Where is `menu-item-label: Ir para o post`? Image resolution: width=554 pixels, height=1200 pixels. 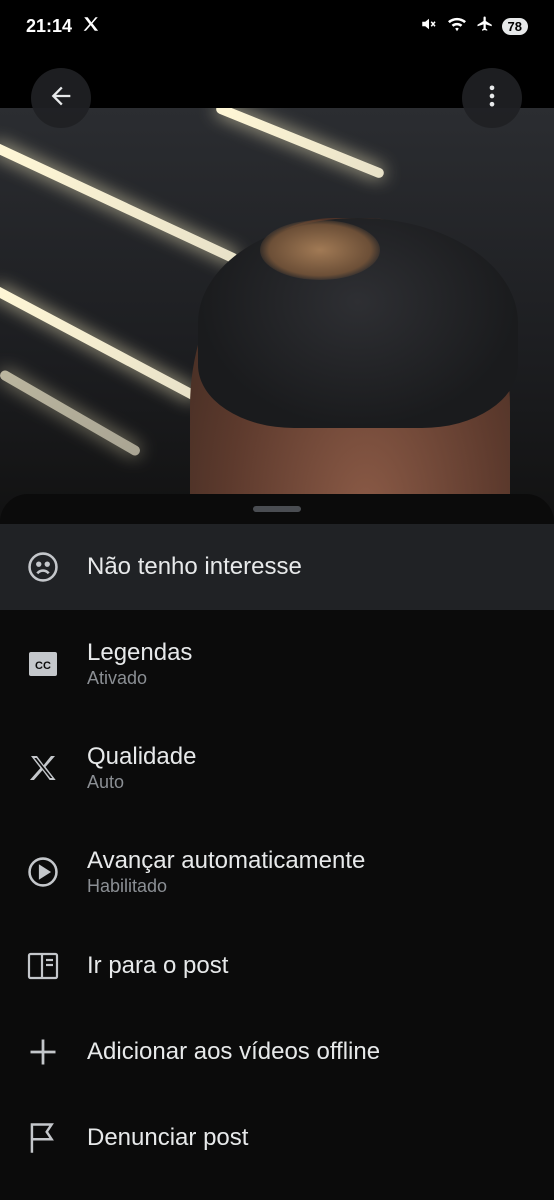
menu-item-label: Ir para o post is located at coordinates (158, 965).